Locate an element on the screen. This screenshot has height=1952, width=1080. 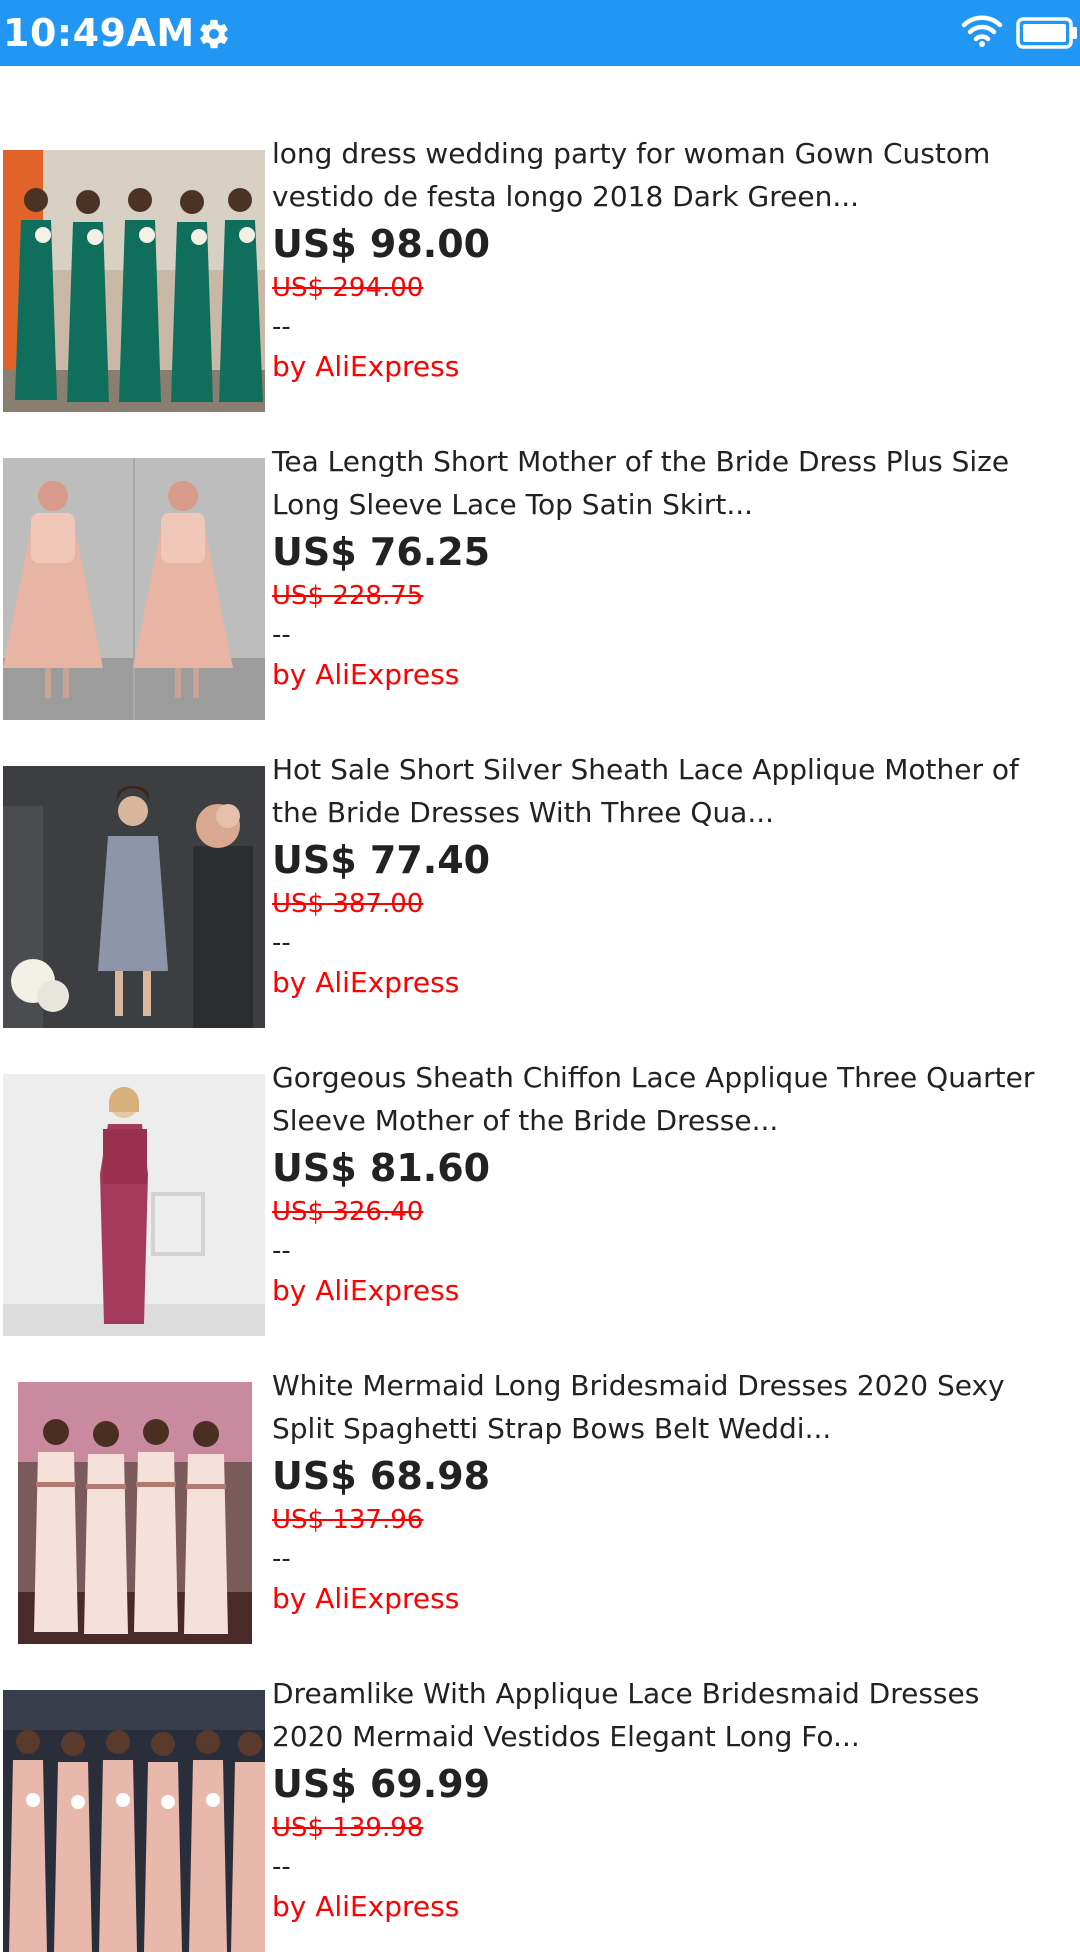
status-bar: 10:49AM is located at coordinates (540, 33).